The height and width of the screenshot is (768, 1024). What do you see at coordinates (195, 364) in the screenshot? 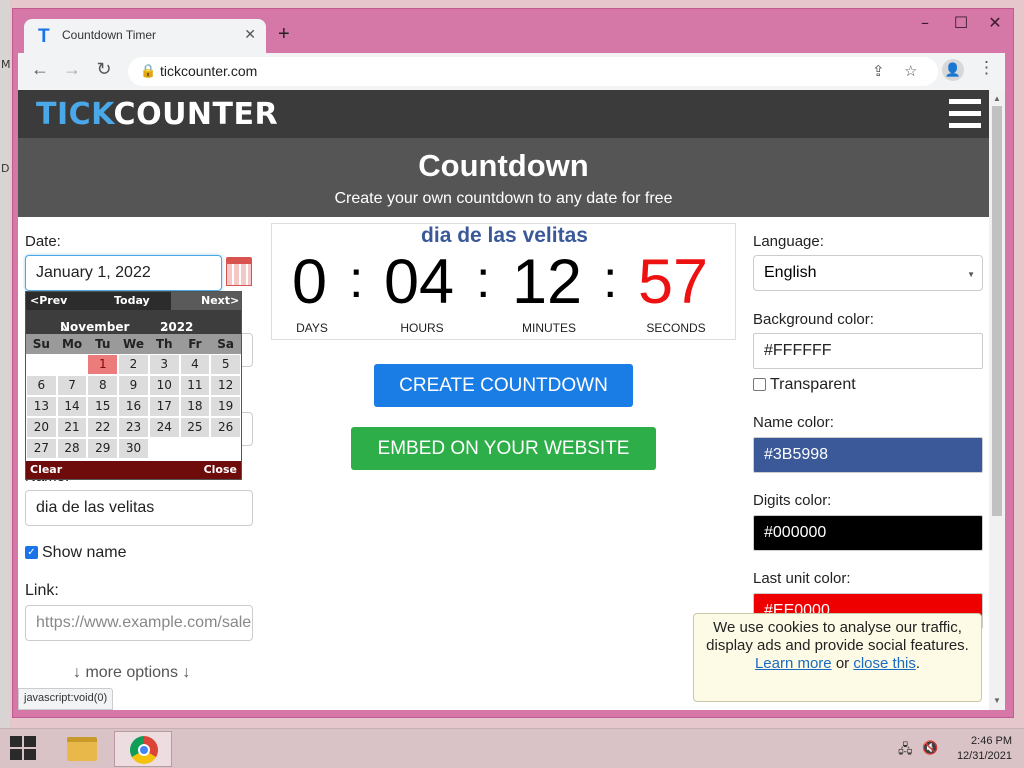
I see `day-cell: 4` at bounding box center [195, 364].